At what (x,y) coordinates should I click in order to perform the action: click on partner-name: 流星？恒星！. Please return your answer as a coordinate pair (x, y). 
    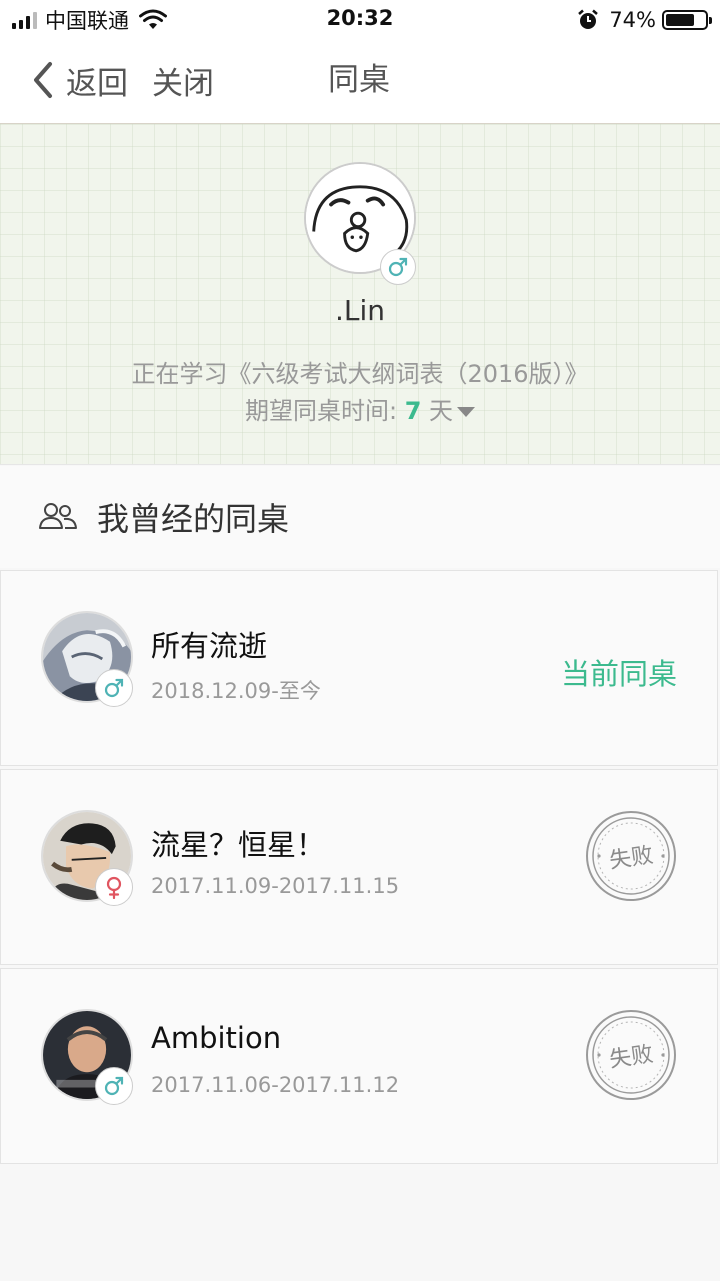
    Looking at the image, I should click on (238, 845).